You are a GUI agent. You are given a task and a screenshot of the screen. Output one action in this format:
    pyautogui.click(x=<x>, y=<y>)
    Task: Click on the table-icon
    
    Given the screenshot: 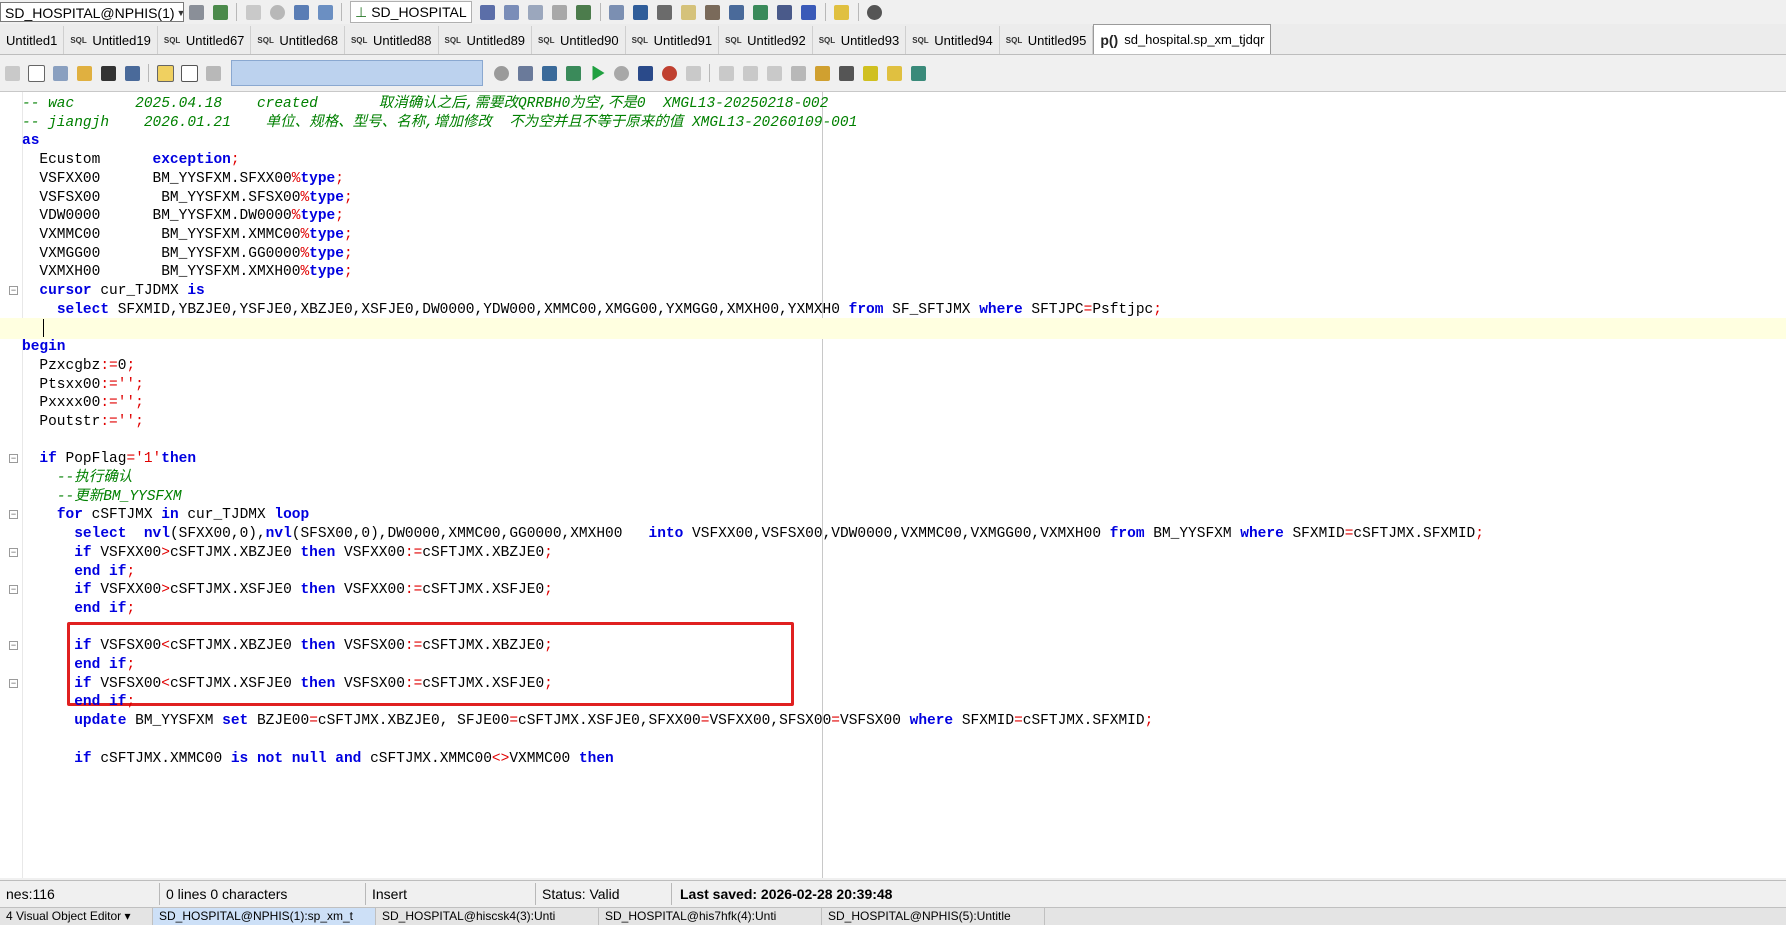 What is the action you would take?
    pyautogui.click(x=560, y=12)
    